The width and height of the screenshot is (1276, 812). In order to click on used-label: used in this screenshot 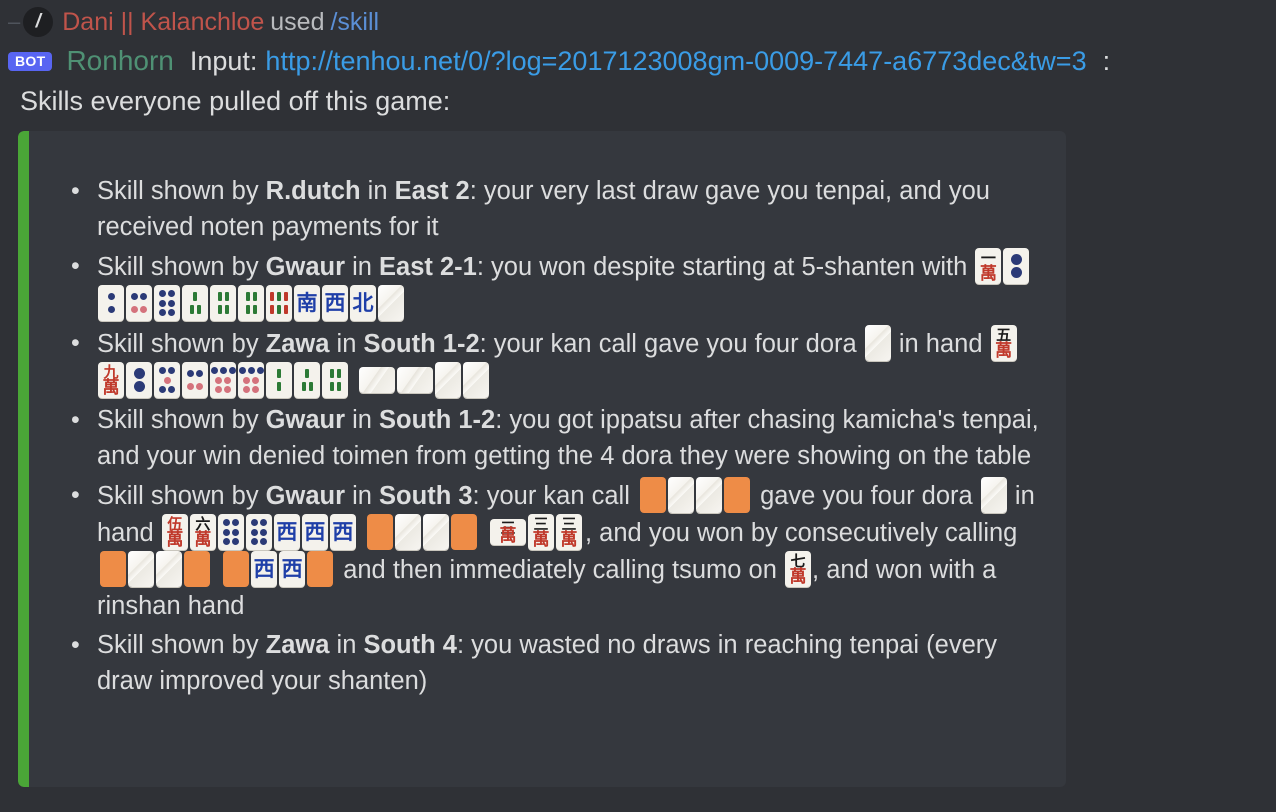, I will do `click(297, 21)`.